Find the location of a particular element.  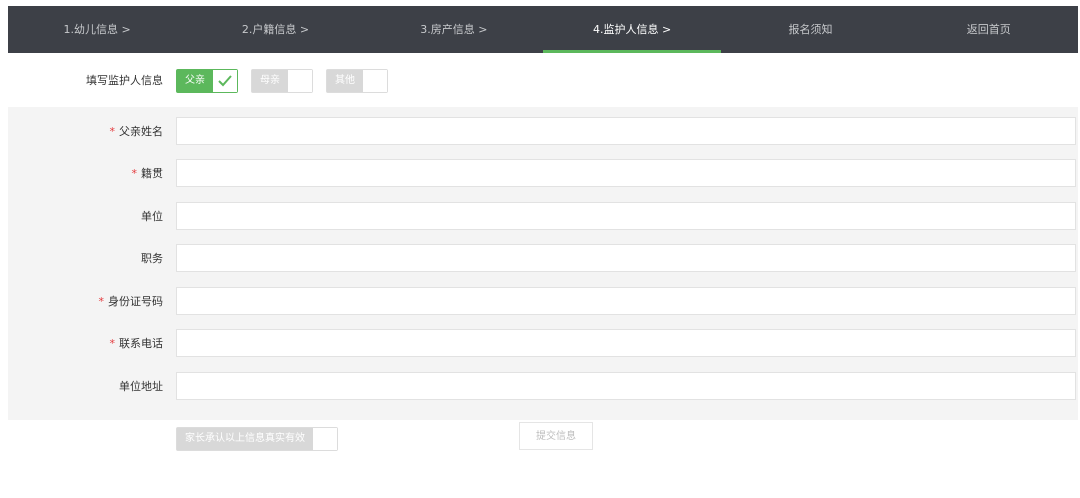

field-row-position: 职务 is located at coordinates (543, 259).